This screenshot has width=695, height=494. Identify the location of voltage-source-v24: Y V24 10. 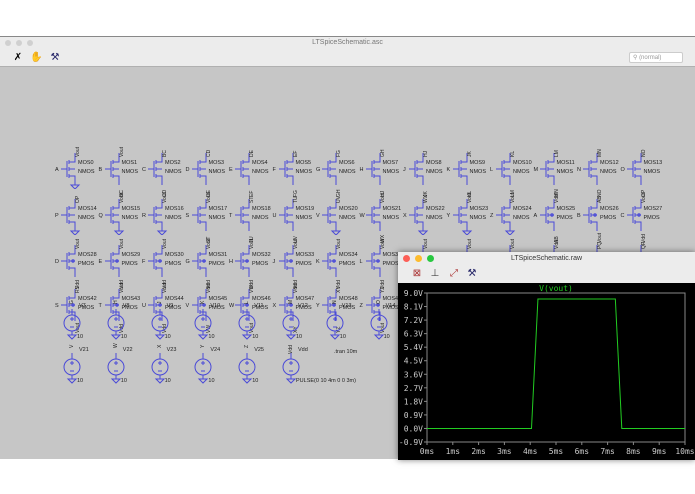
(215, 363).